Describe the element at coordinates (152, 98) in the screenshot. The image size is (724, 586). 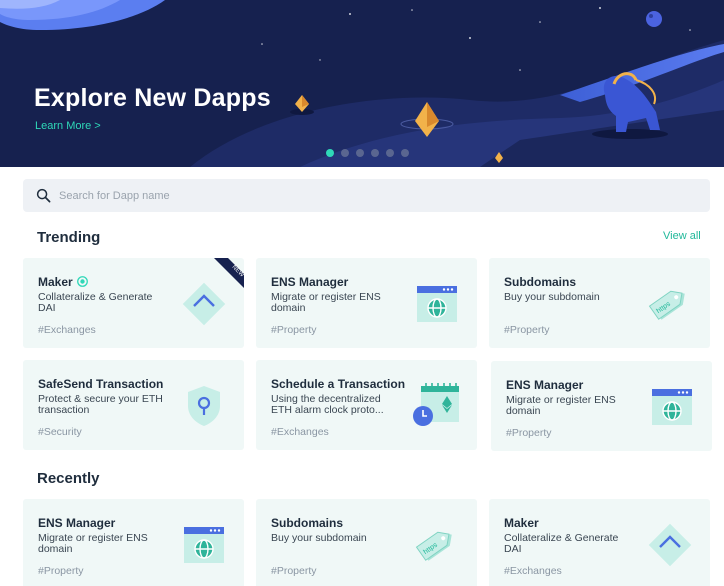
I see `hero-title: Explore New Dapps` at that location.